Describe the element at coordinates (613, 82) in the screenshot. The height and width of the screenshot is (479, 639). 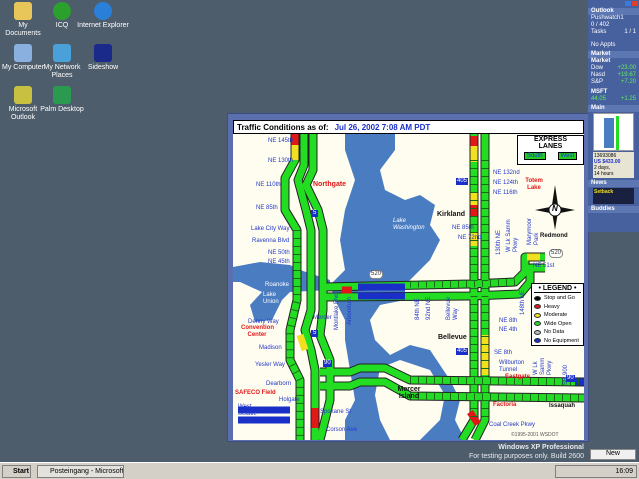
I see `market-row: S&P +7.20` at that location.